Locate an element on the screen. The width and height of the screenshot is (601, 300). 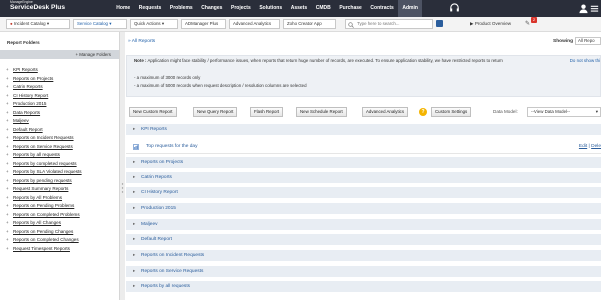
folder-label: Reports on Projects is located at coordinates (33, 78).